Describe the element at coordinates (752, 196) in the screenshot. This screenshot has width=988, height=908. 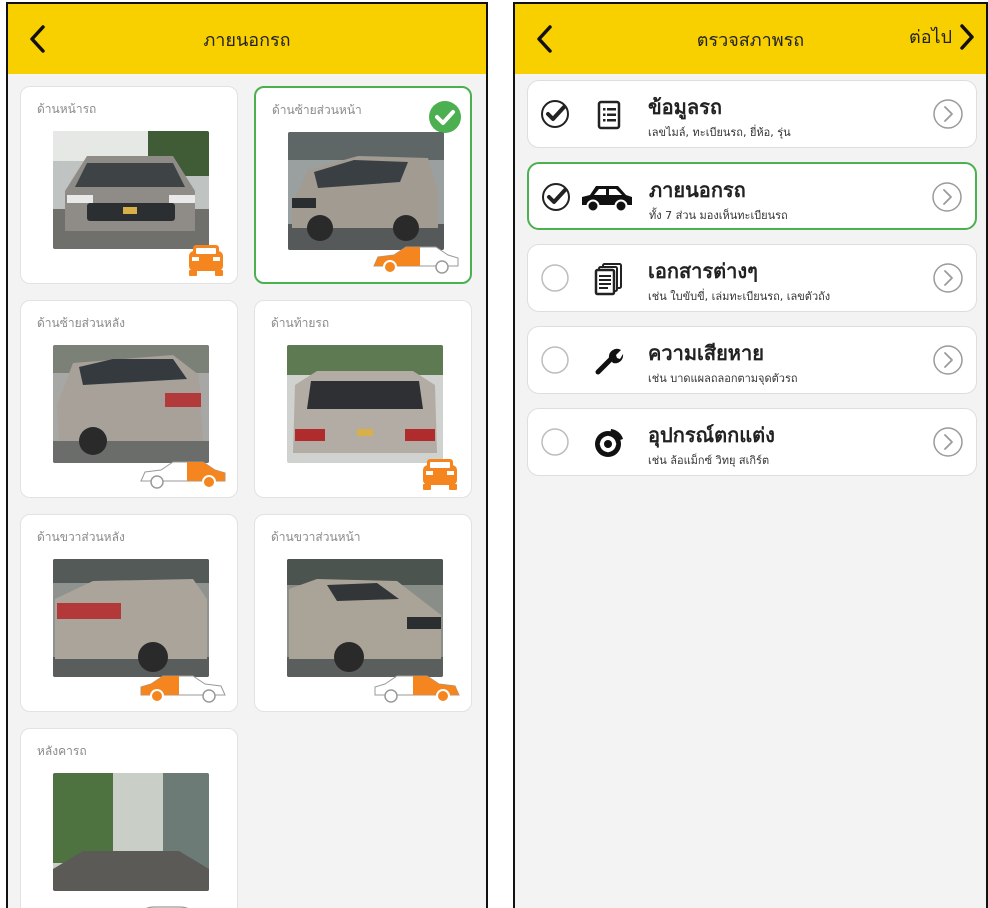
I see `checklist-item-exterior: ภายนอกรถ ทั้ง 7 ส่วน มองเห็นทะเบียนรถ` at that location.